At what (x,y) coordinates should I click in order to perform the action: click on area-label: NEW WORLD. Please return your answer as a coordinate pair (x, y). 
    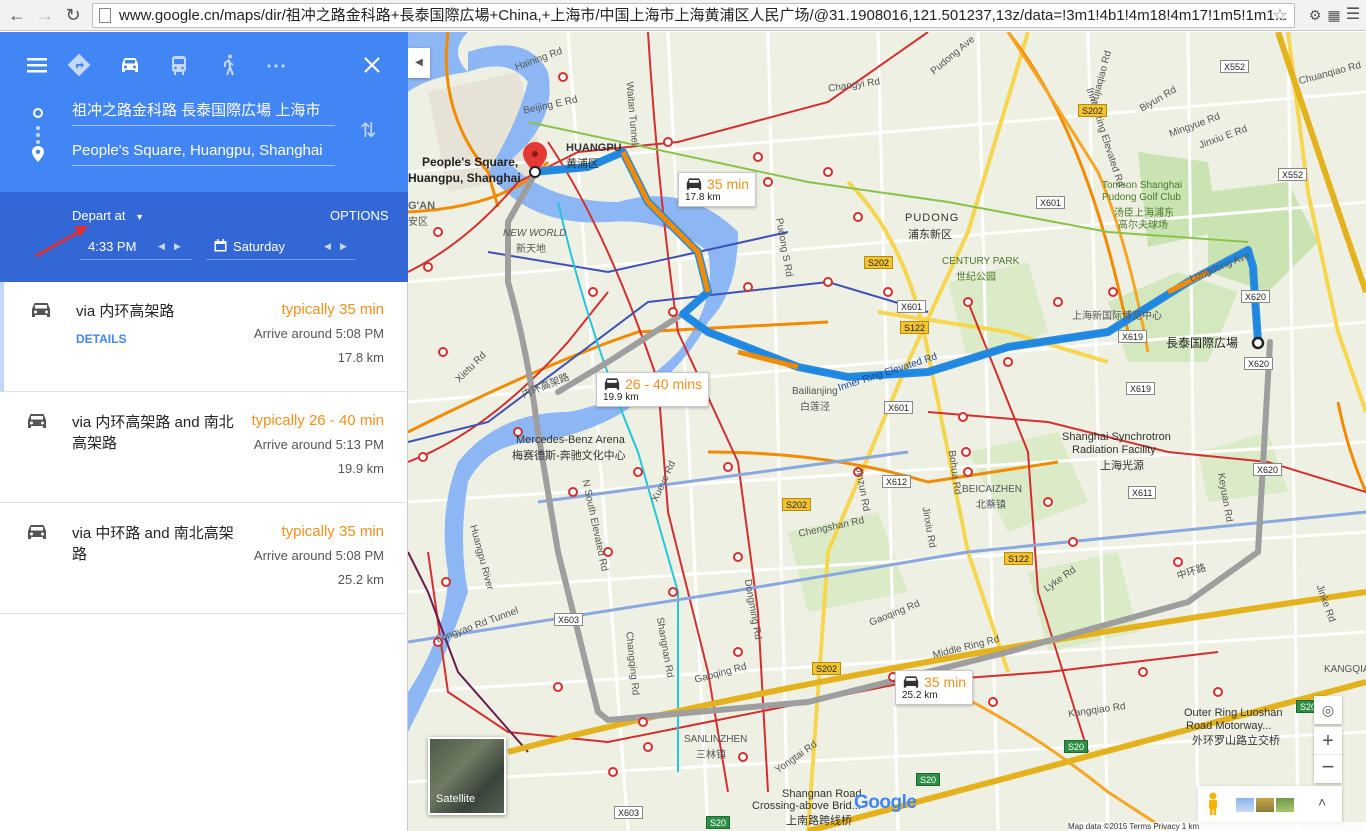
    Looking at the image, I should click on (535, 233).